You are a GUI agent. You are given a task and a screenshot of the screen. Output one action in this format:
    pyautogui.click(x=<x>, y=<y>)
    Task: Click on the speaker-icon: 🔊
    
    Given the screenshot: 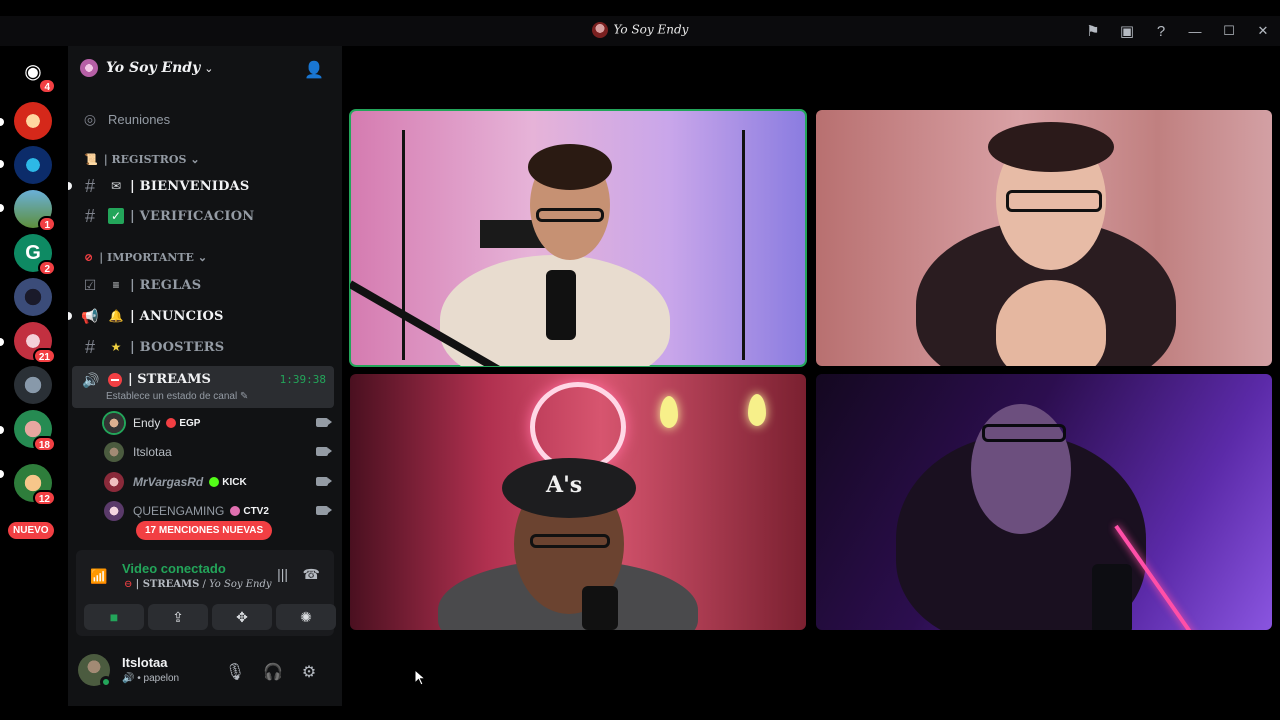 What is the action you would take?
    pyautogui.click(x=128, y=678)
    